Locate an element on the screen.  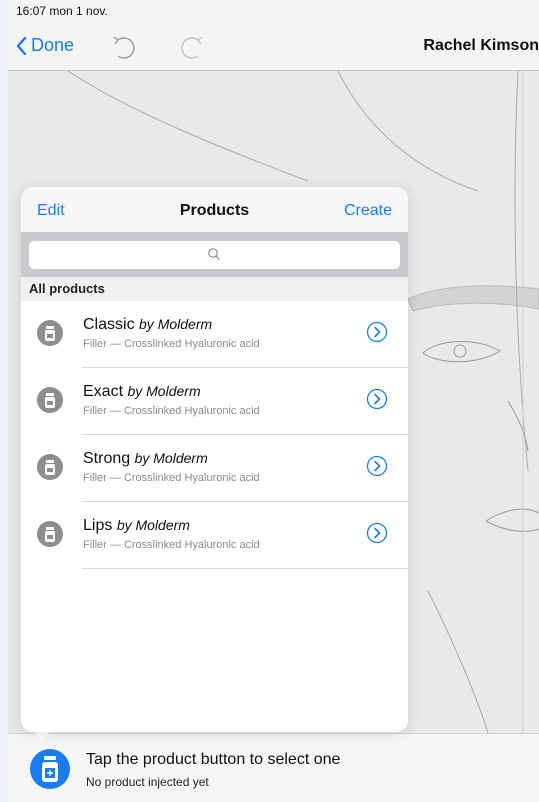
search-bar is located at coordinates (214, 255).